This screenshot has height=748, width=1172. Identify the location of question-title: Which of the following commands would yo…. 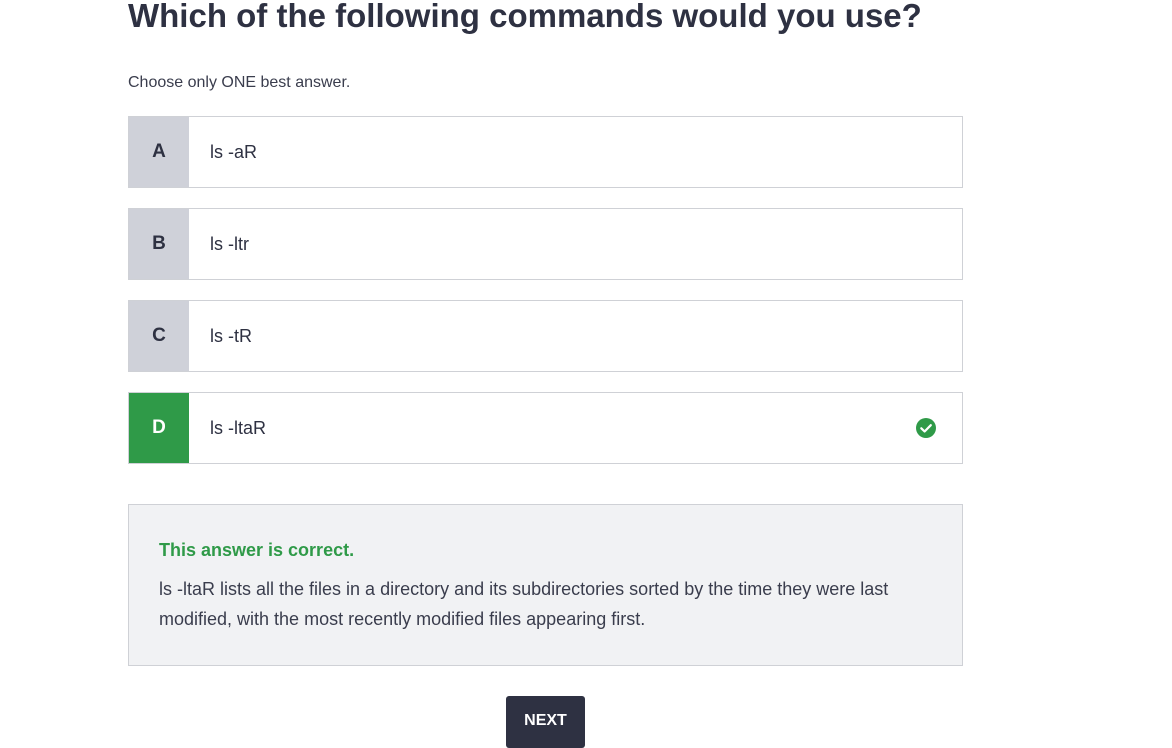
(525, 17).